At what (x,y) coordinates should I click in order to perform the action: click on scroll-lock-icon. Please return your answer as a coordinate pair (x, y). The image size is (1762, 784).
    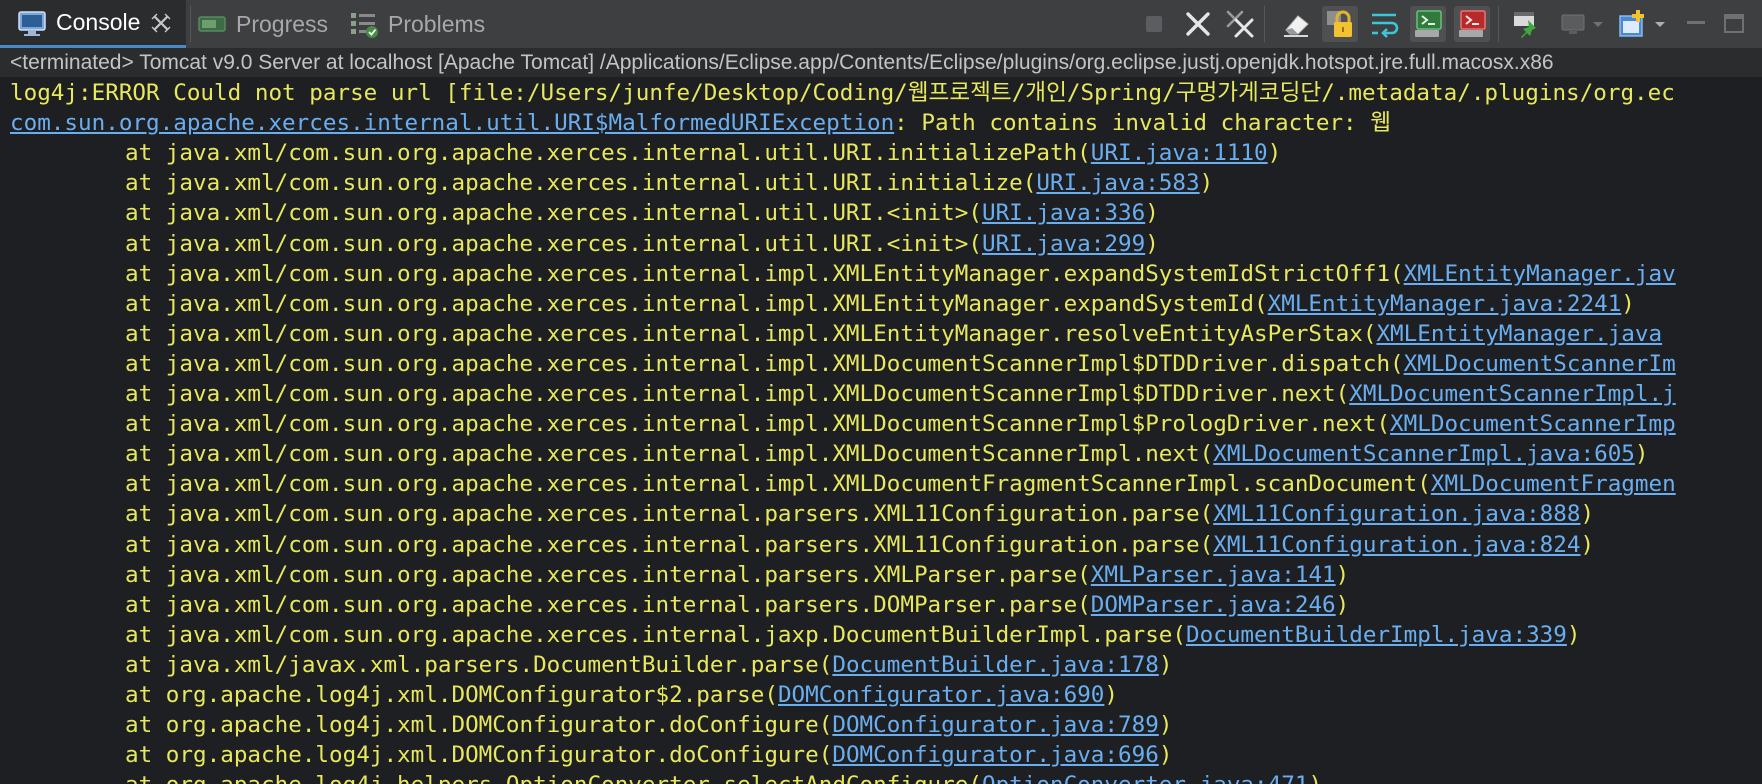
    Looking at the image, I should click on (1339, 23).